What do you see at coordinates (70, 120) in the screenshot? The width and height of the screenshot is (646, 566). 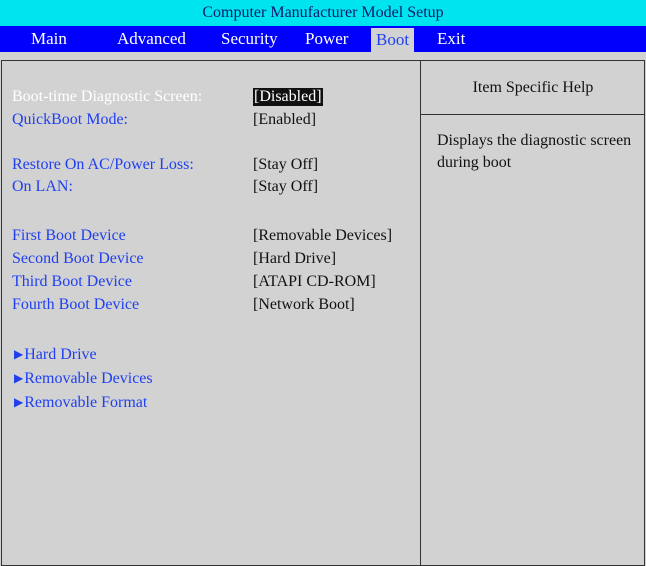 I see `quickboot-mode-label: QuickBoot Mode:` at bounding box center [70, 120].